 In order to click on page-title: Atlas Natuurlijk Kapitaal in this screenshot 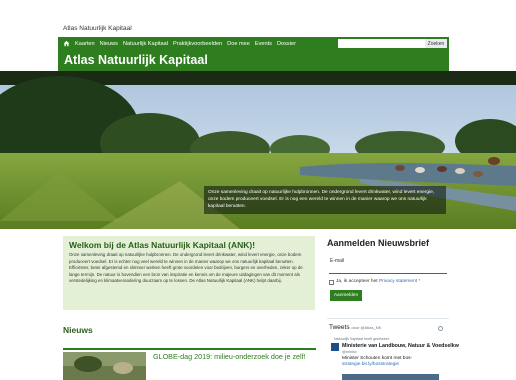, I will do `click(136, 60)`.